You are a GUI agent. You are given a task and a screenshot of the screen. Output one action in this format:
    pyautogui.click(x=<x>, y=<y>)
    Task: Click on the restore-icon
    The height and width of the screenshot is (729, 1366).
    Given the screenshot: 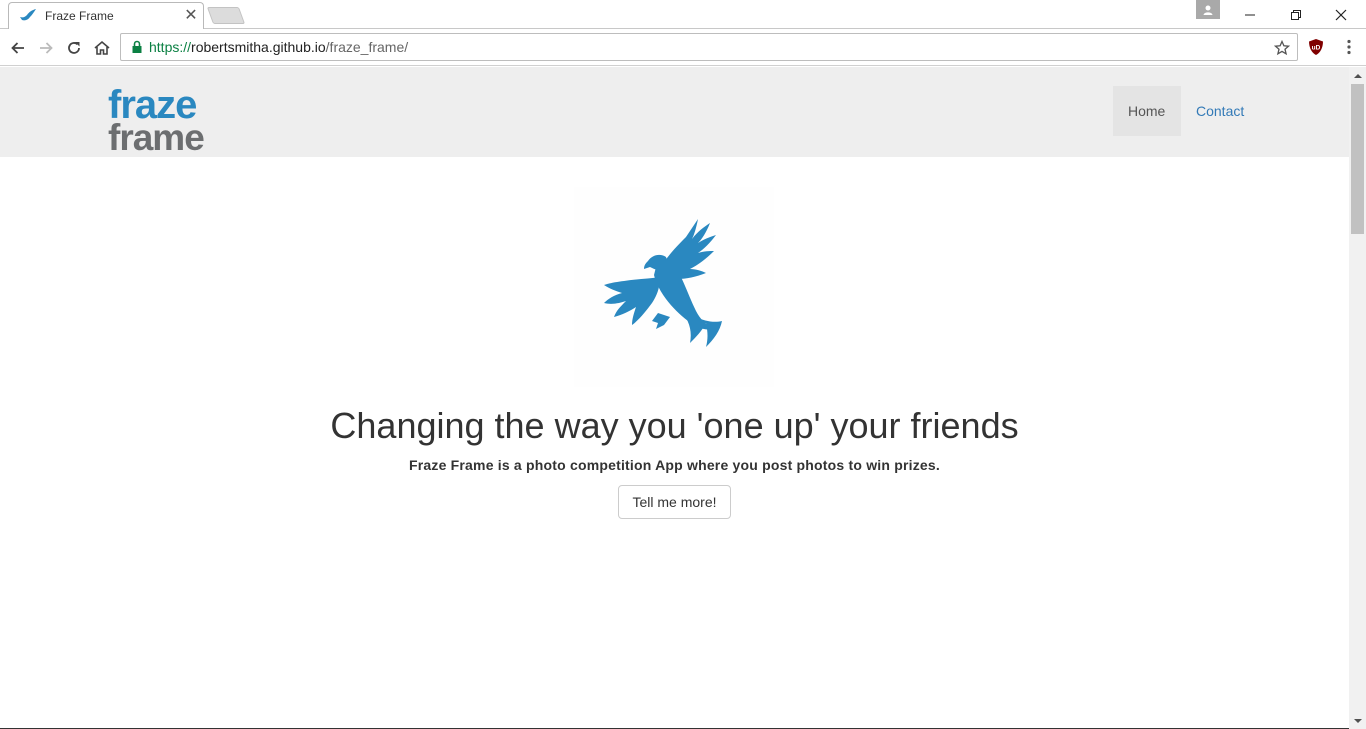 What is the action you would take?
    pyautogui.click(x=1296, y=14)
    